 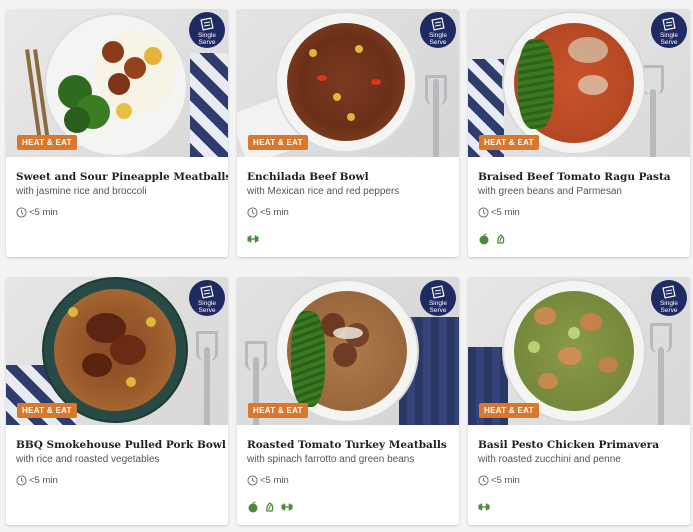 I want to click on meal-title: Enchilada Beef Bowl, so click(x=308, y=177).